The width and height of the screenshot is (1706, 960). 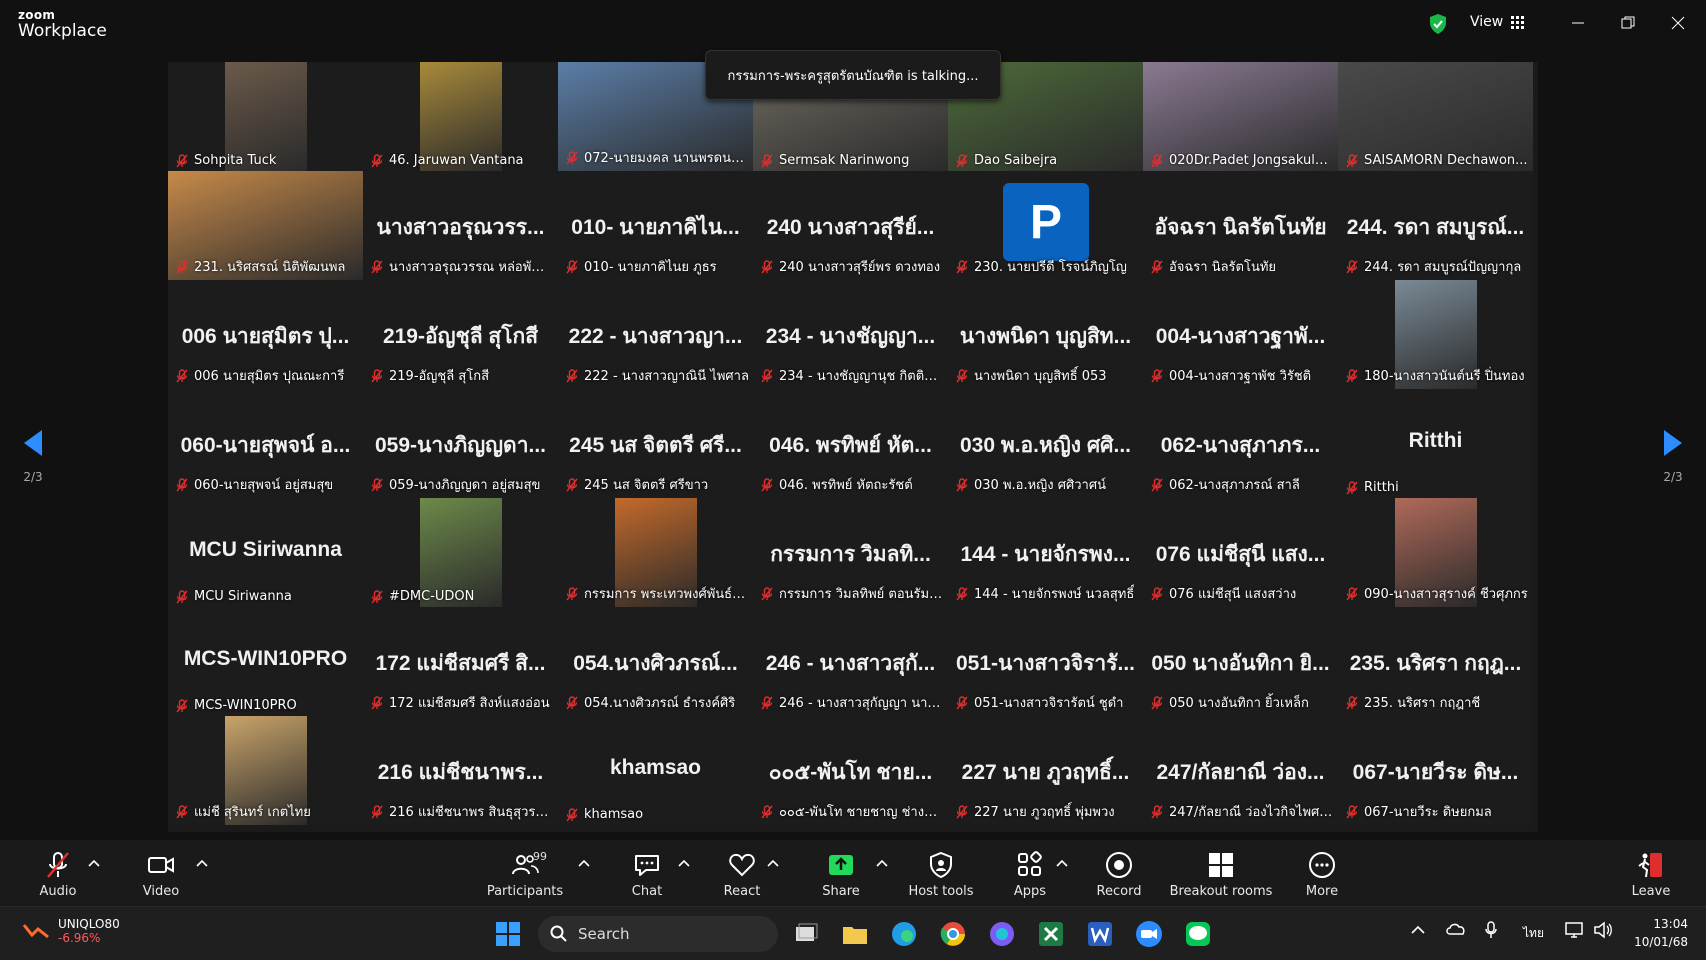 I want to click on microphone-tray-icon, so click(x=1491, y=930).